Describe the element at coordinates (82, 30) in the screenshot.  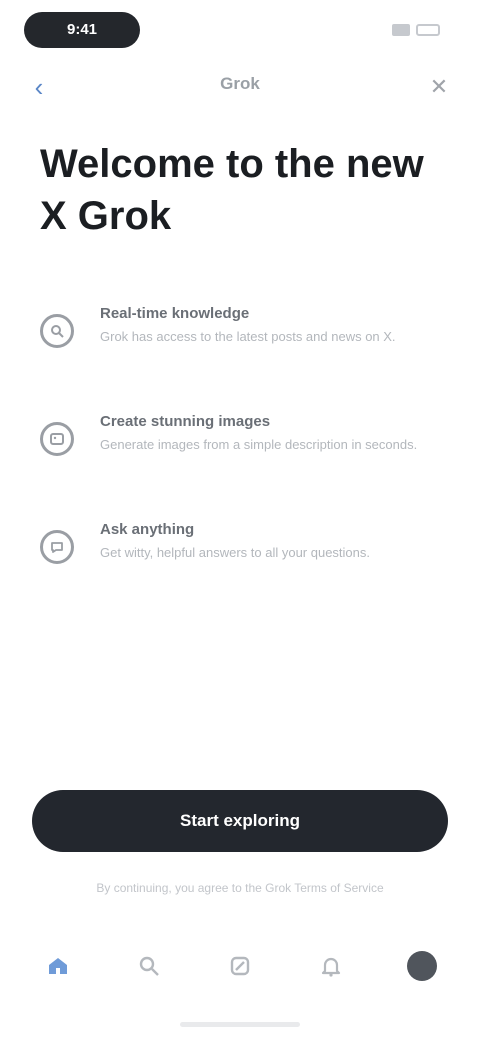
I see `status-time: 9:41` at that location.